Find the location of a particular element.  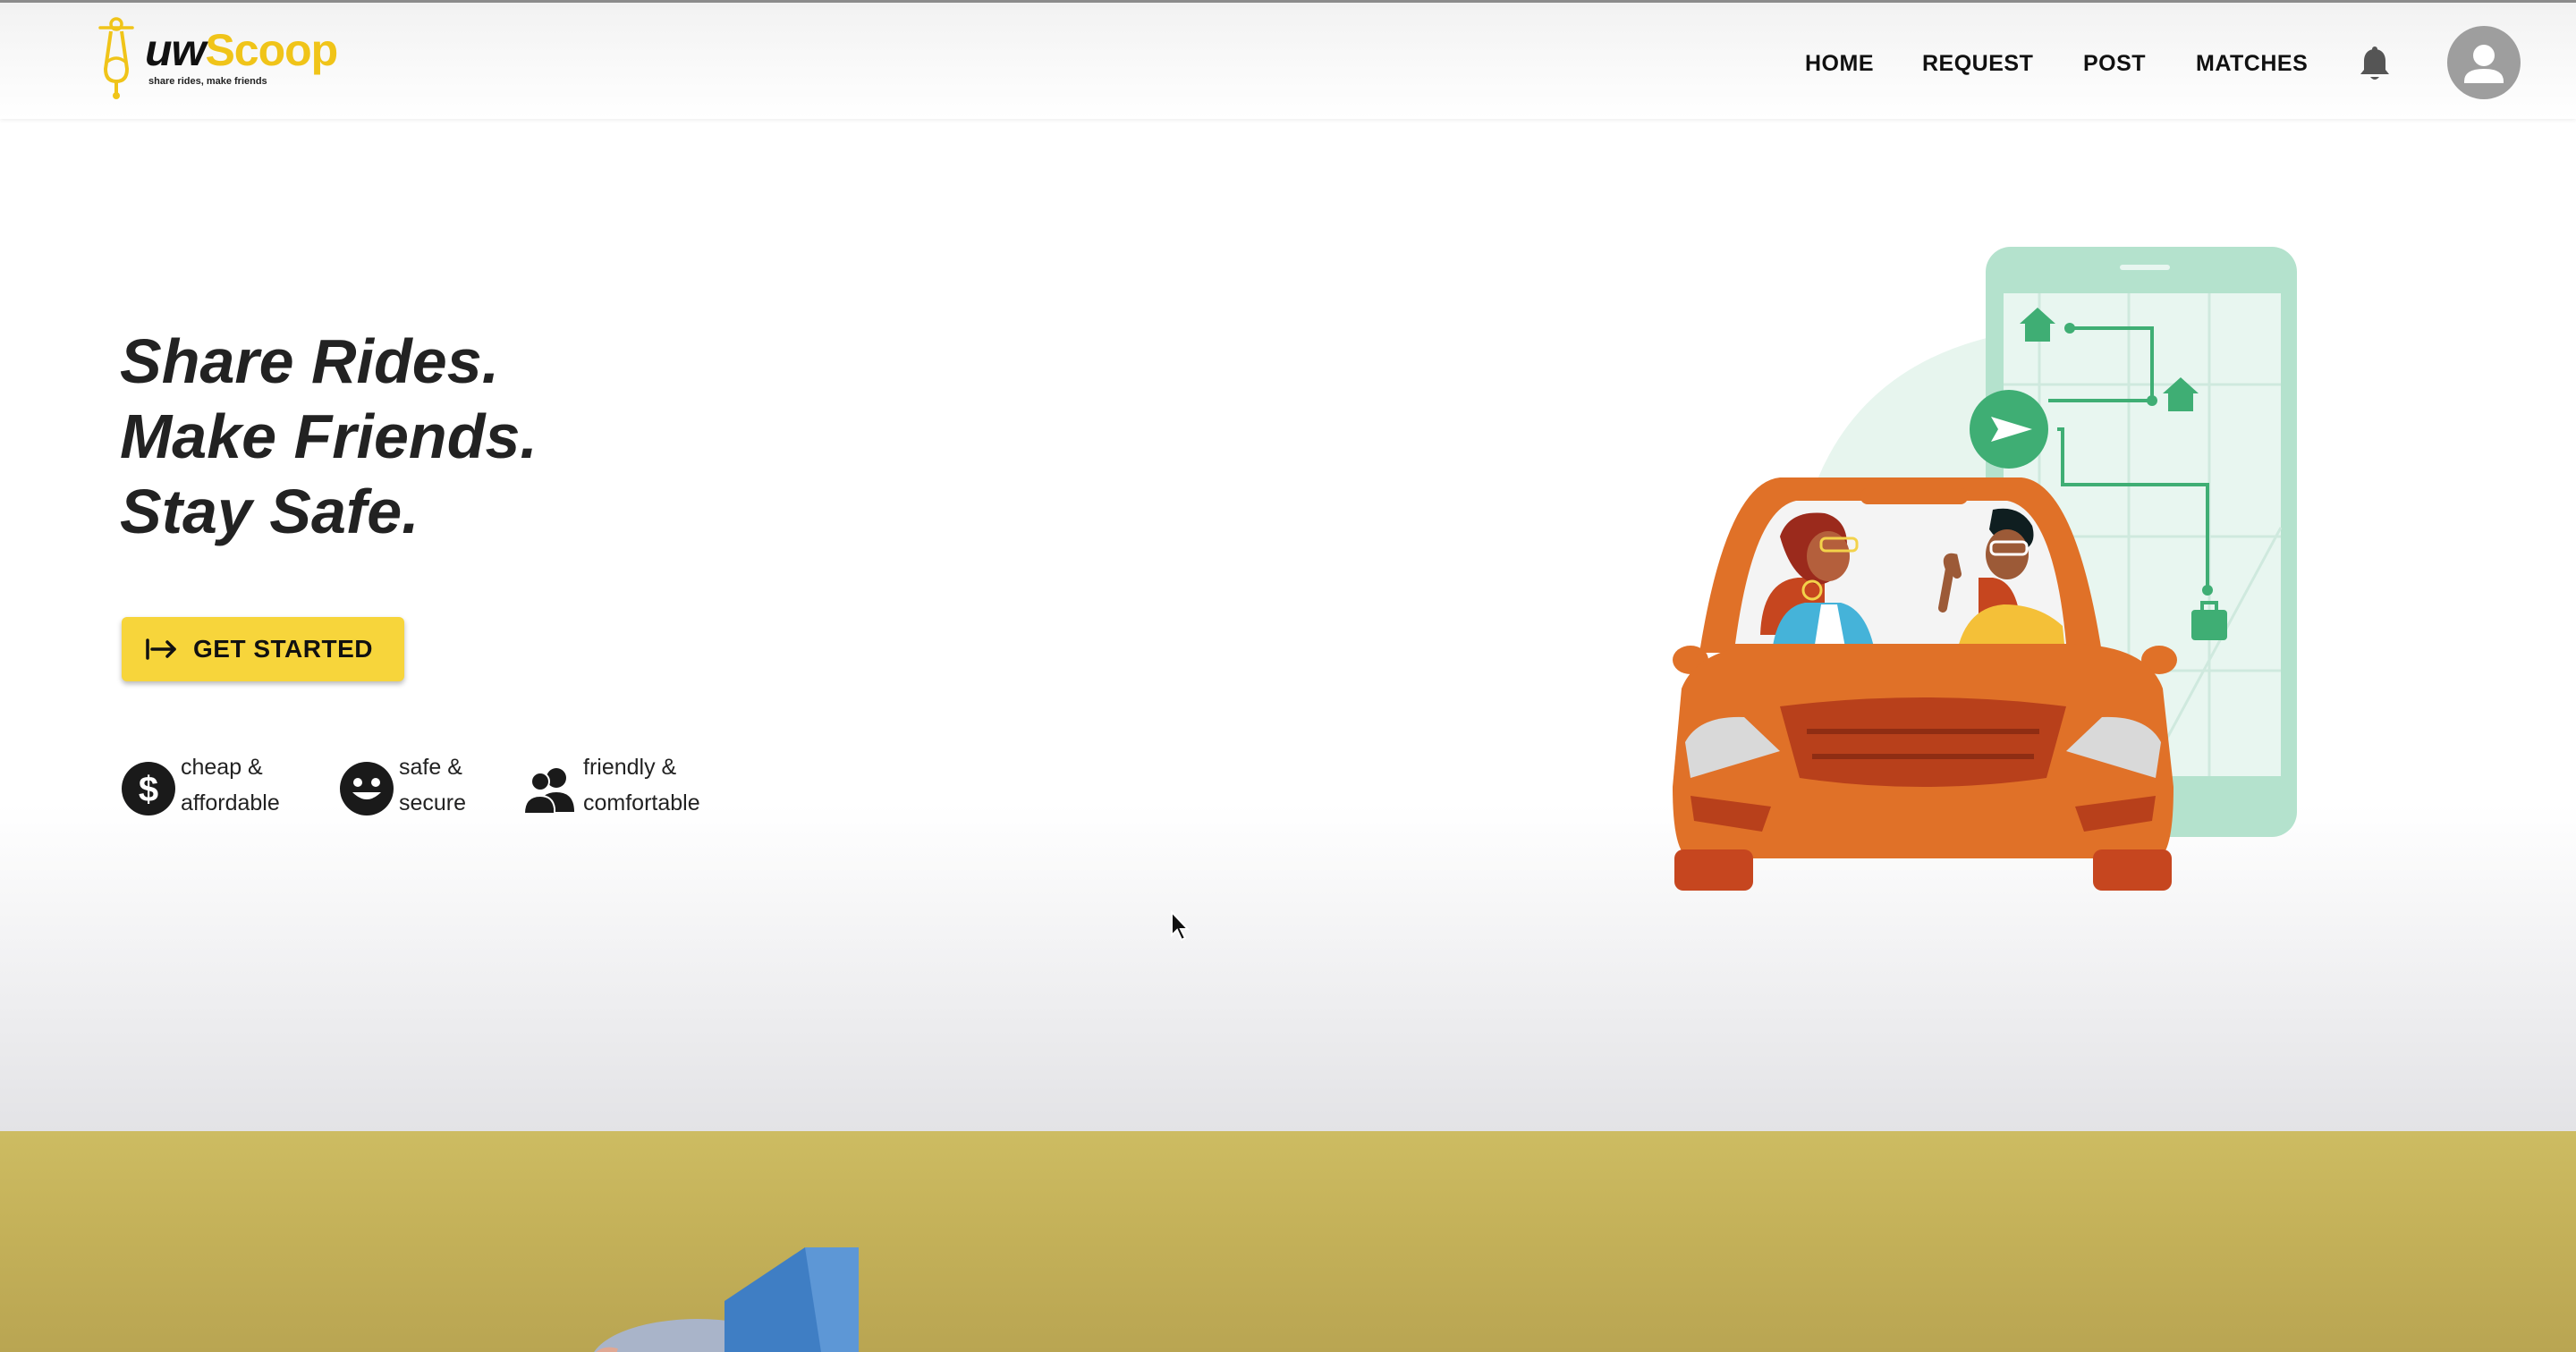

logo-tagline: share rides, make friends is located at coordinates (207, 81).